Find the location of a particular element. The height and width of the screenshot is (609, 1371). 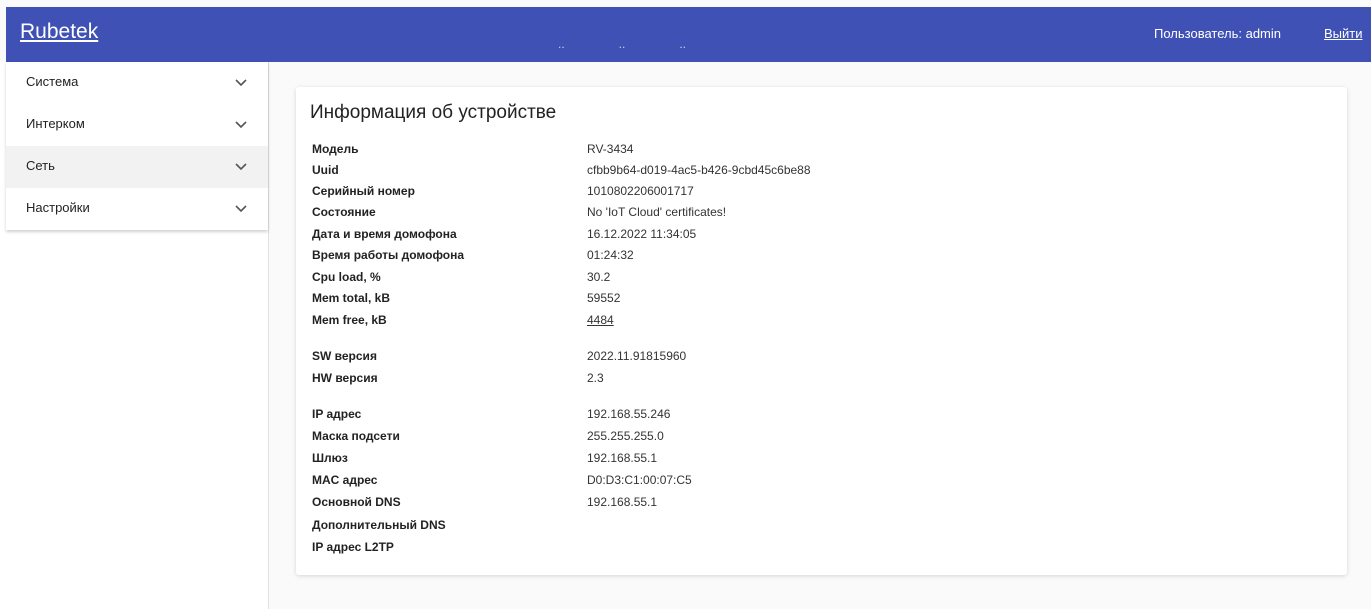

info-value: 2022.11.91815960 is located at coordinates (637, 356).